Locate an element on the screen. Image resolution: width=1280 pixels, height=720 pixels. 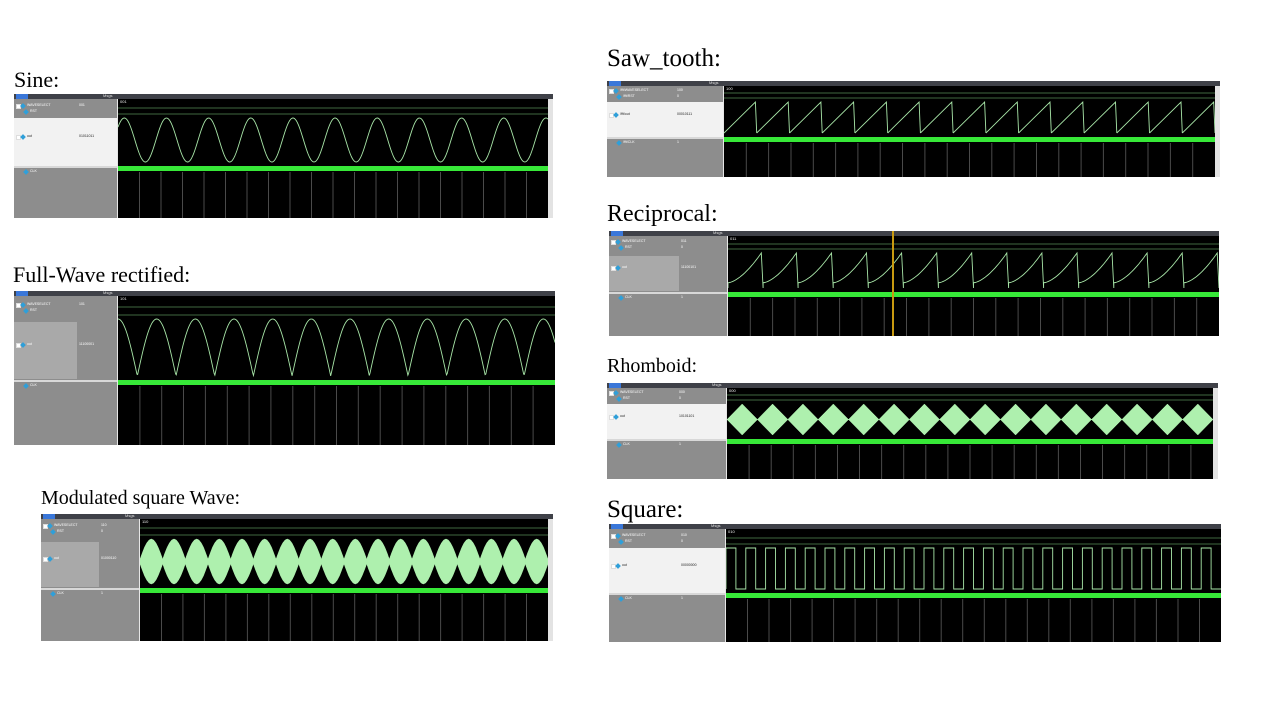
clock-signal-bar is located at coordinates (970, 441).